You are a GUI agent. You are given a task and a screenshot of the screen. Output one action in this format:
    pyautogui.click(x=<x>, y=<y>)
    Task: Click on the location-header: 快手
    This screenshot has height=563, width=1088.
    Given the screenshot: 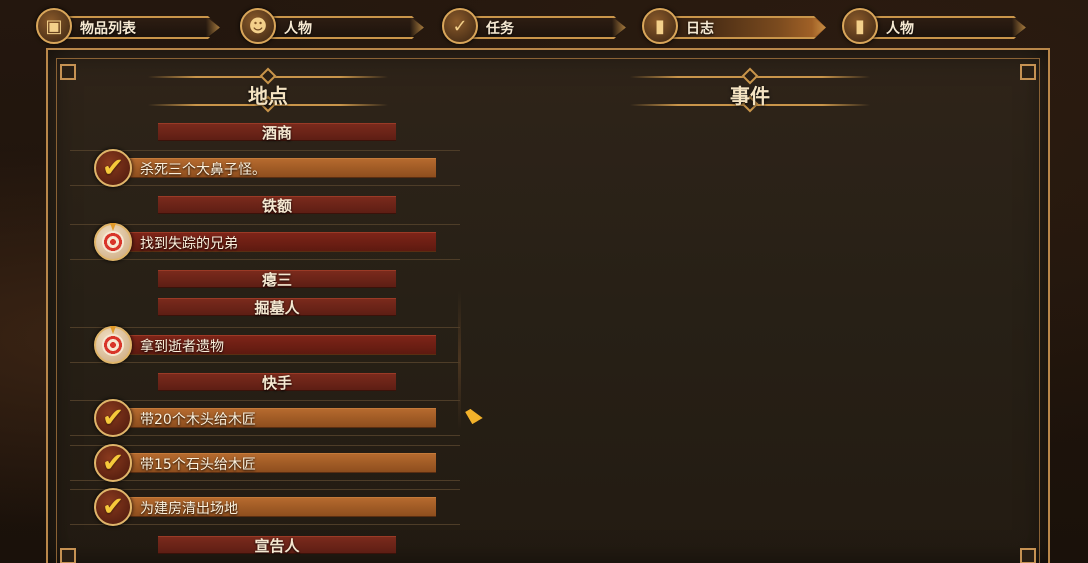 What is the action you would take?
    pyautogui.click(x=277, y=382)
    